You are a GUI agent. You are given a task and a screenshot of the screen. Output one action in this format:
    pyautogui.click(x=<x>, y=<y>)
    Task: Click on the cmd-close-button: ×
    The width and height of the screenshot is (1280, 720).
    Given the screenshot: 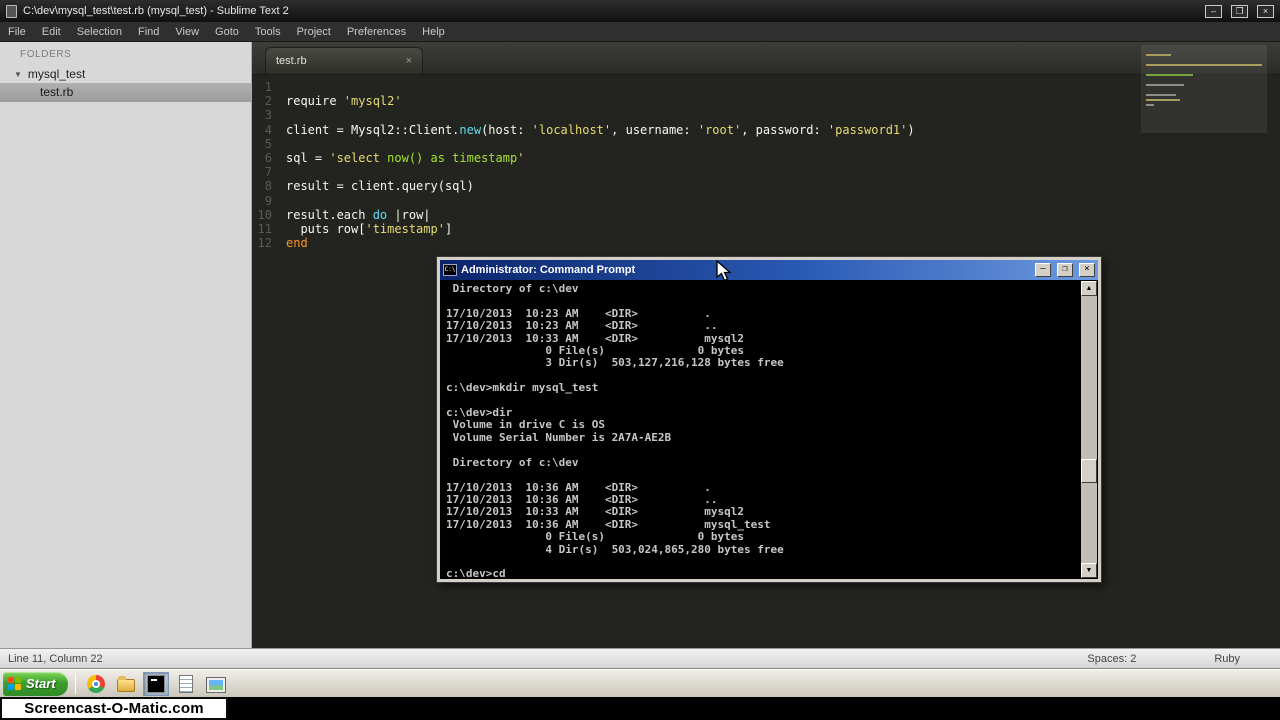 What is the action you would take?
    pyautogui.click(x=1087, y=270)
    